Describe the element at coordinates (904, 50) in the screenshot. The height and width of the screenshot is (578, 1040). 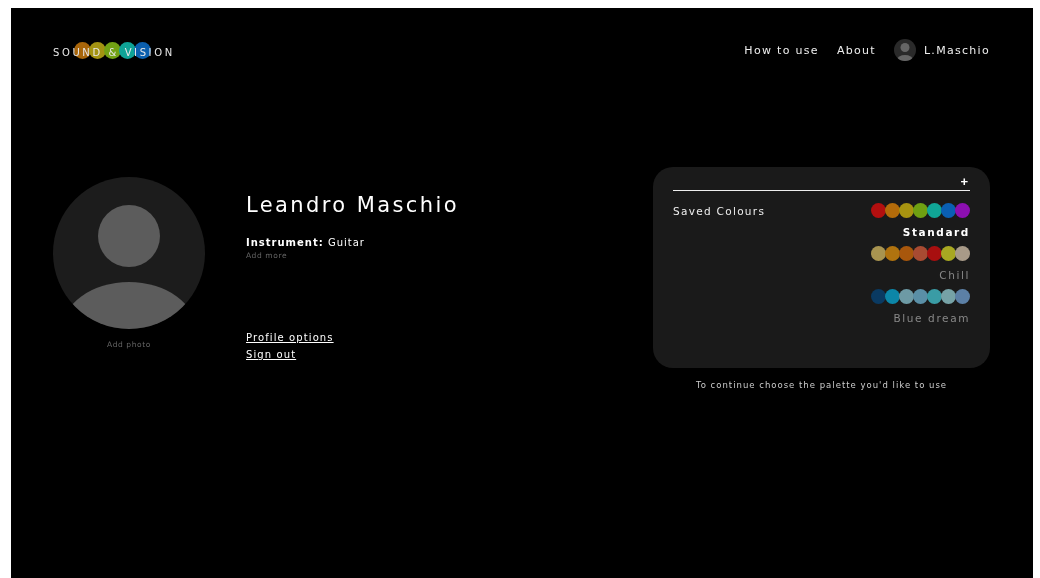
I see `avatar-icon` at that location.